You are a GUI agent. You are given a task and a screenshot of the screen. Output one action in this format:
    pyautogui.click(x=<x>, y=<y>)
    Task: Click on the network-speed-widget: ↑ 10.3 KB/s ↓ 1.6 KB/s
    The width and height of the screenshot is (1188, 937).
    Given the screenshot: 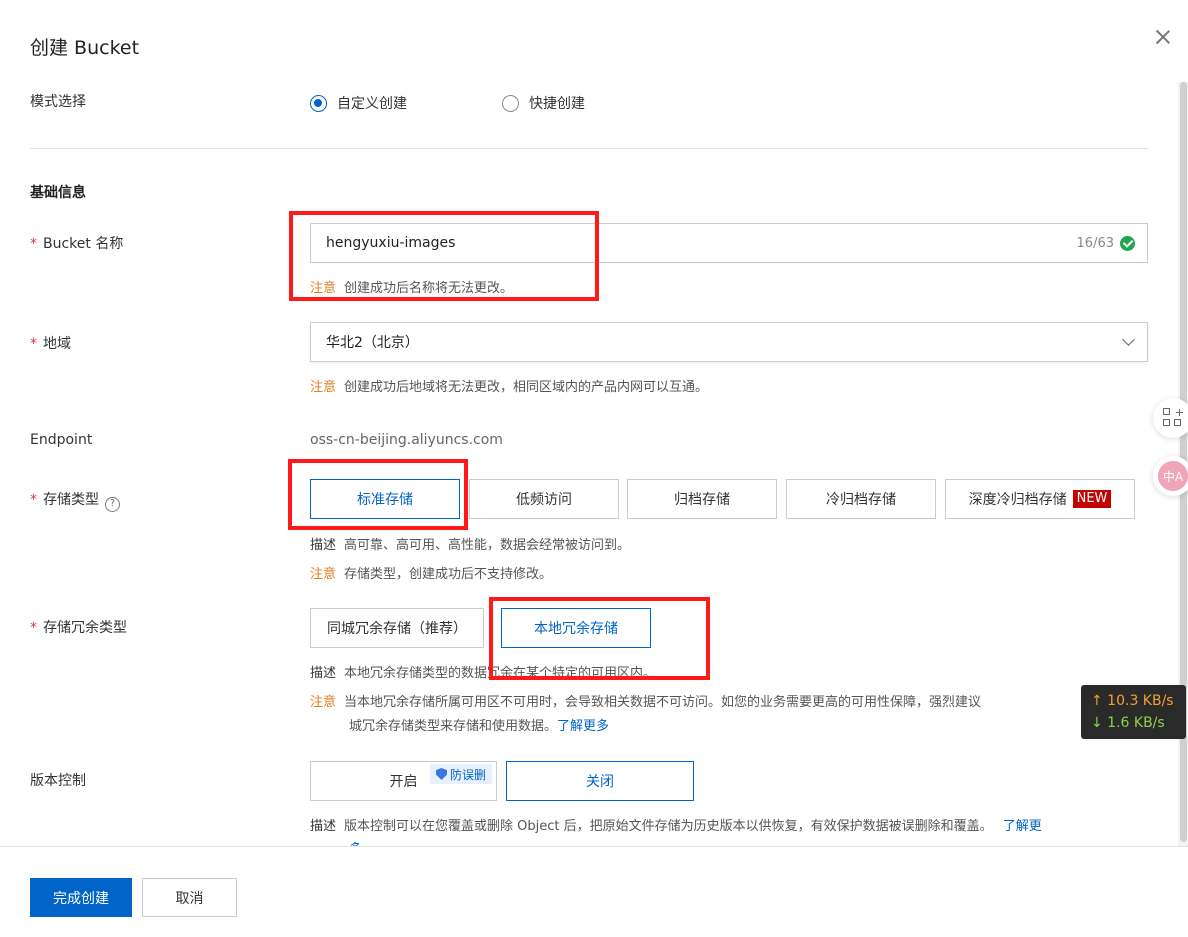 What is the action you would take?
    pyautogui.click(x=1133, y=712)
    